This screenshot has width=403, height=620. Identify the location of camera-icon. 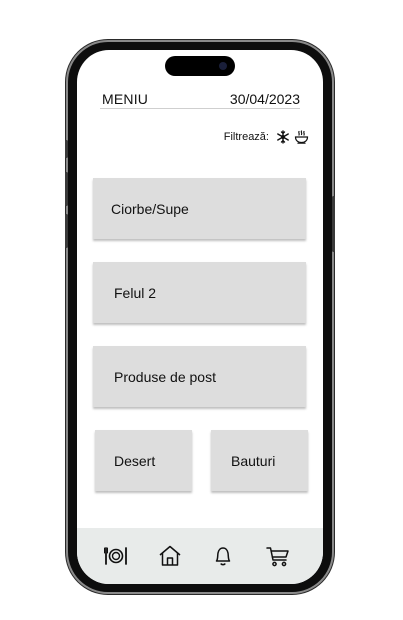
(223, 66).